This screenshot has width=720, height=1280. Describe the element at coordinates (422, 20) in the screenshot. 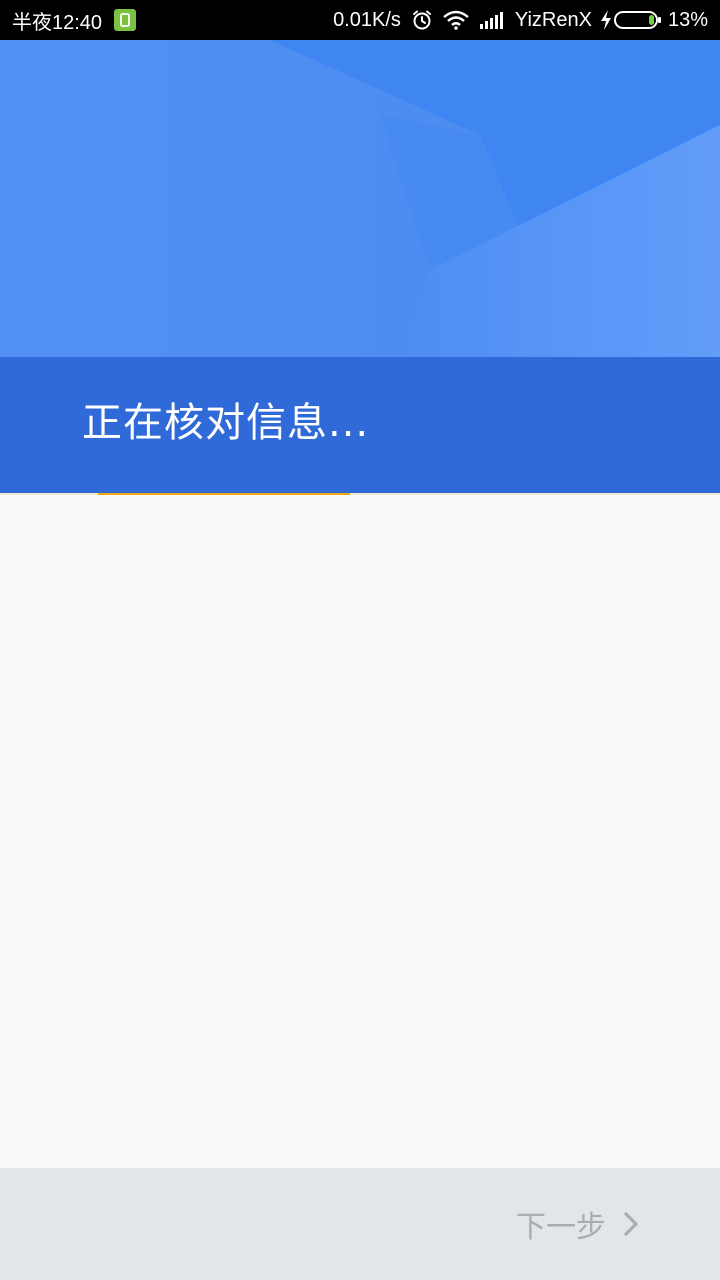

I see `alarm-icon` at that location.